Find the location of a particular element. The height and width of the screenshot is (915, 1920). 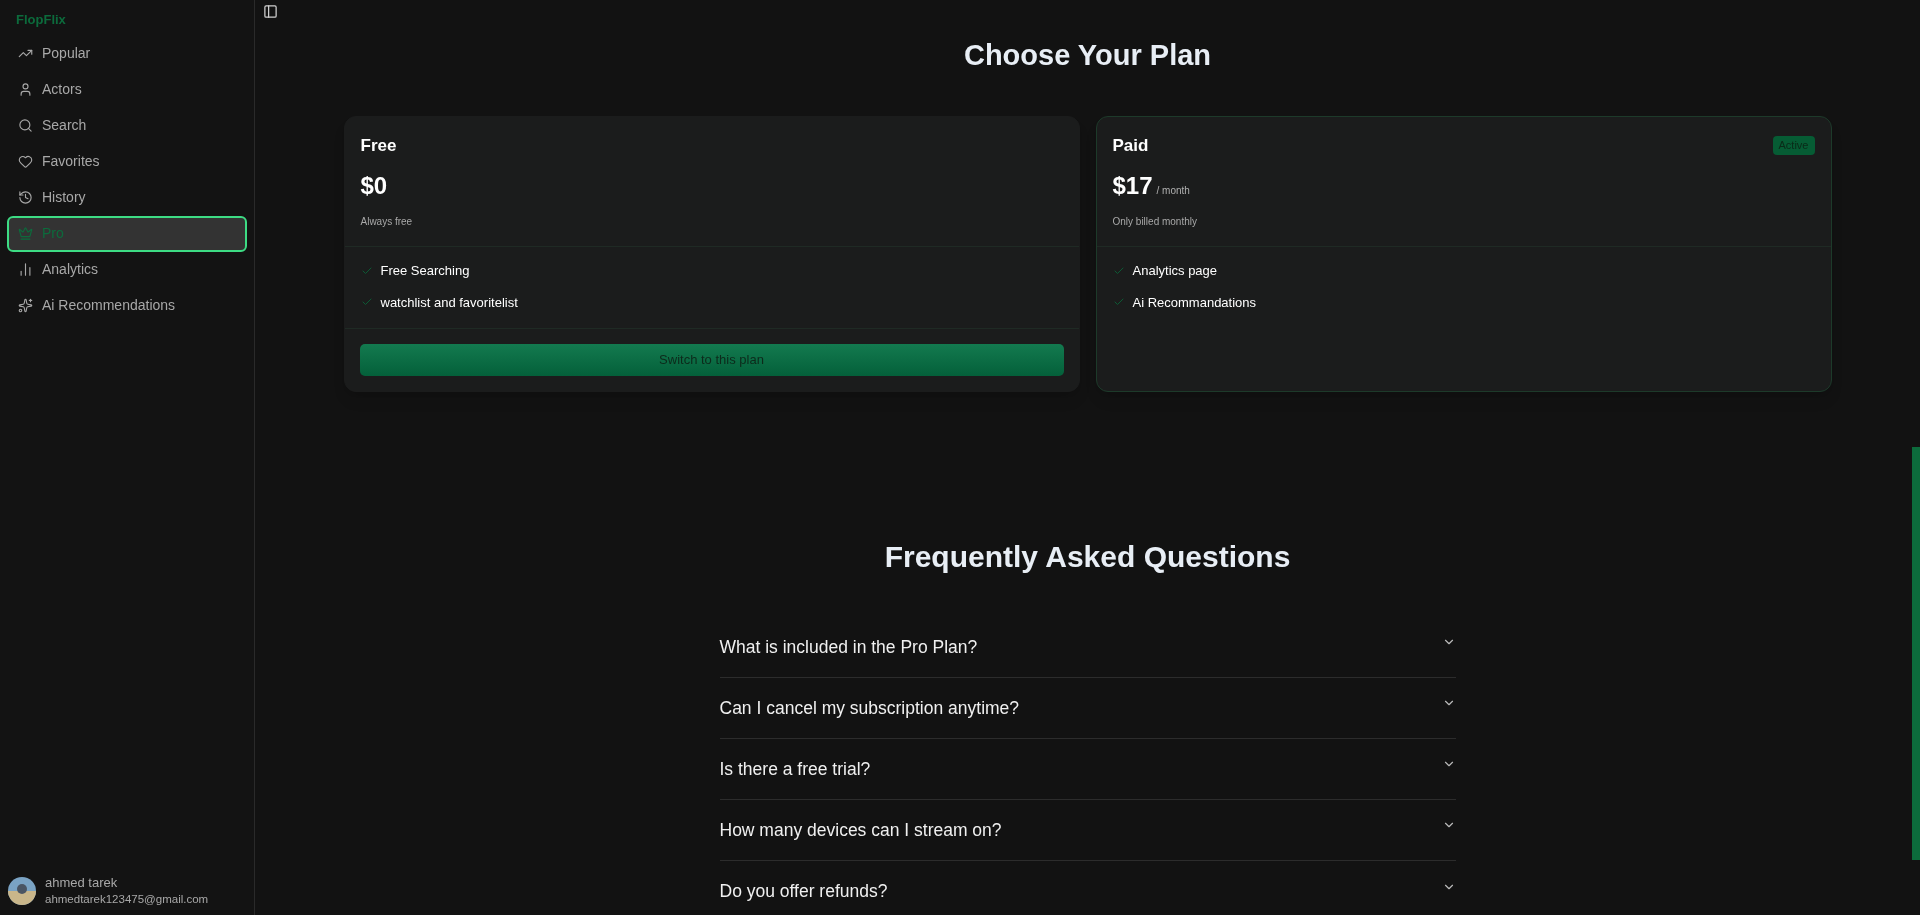

history-icon is located at coordinates (25, 197).